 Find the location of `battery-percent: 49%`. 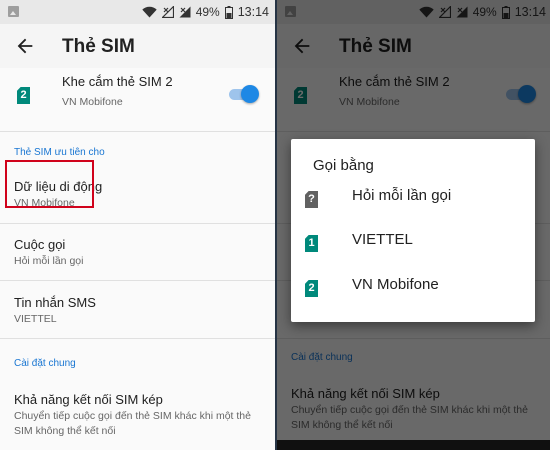

battery-percent: 49% is located at coordinates (207, 12).